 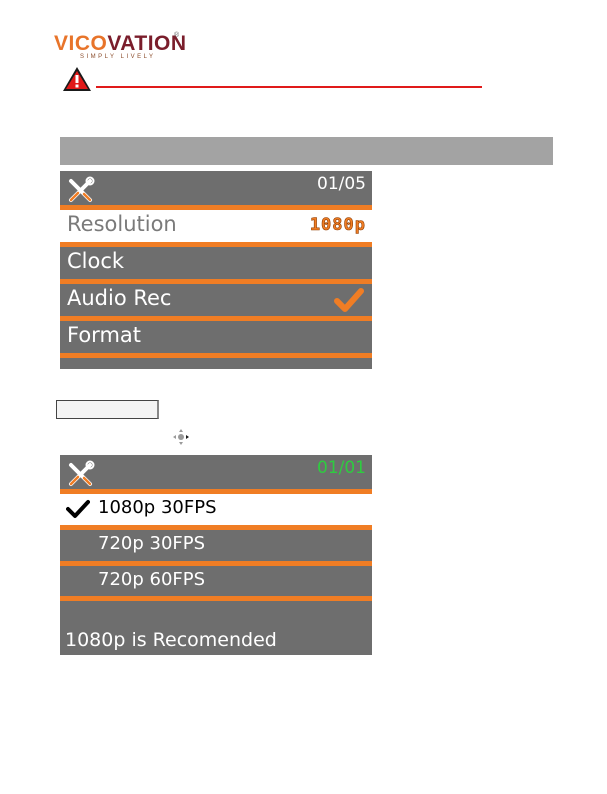 I want to click on option-label: 720p 30FPS, so click(x=152, y=543).